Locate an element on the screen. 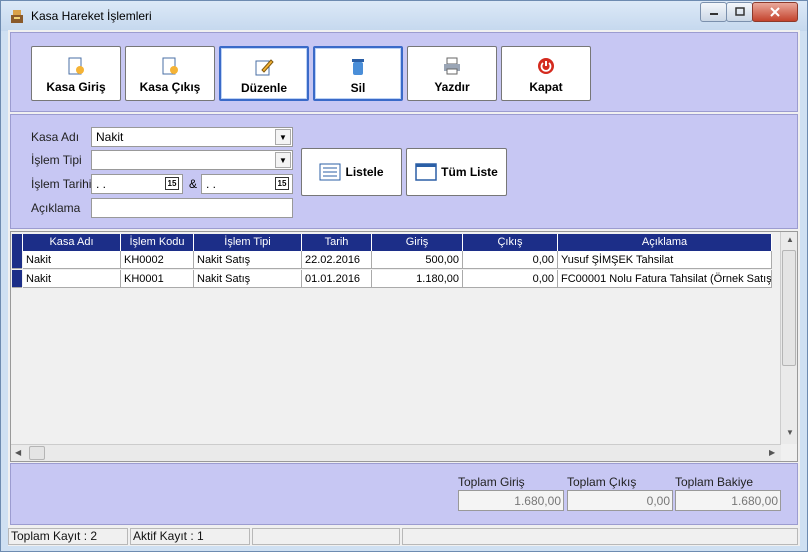  date-from-value: . . is located at coordinates (101, 184).